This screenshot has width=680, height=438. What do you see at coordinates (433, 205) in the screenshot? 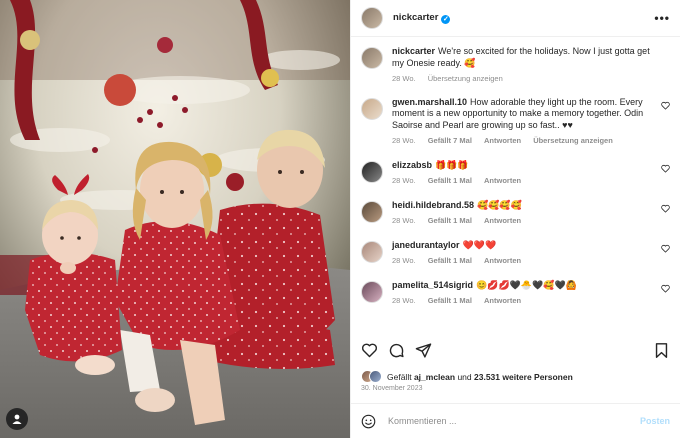
I see `comment-username: heidi.hildebrand.58` at bounding box center [433, 205].